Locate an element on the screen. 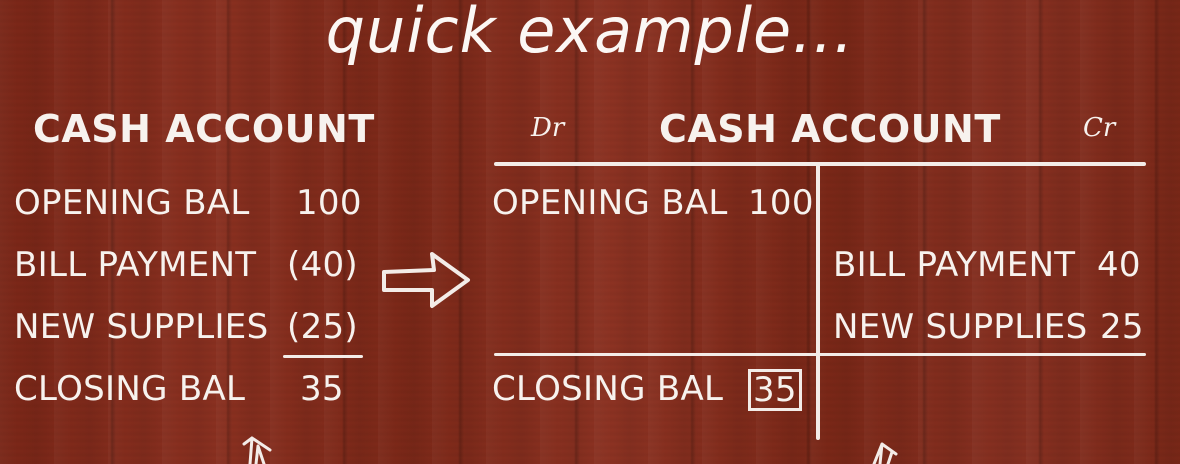 The image size is (1180, 464). left-row-label: NEW SUPPLIES is located at coordinates (141, 327).